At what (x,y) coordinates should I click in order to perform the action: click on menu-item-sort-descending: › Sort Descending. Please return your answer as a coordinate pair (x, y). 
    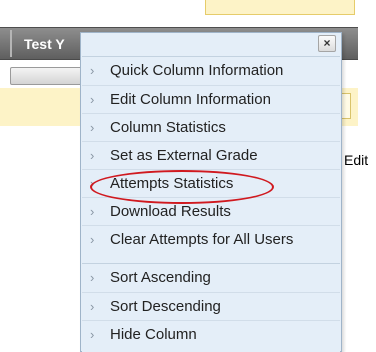
    Looking at the image, I should click on (211, 306).